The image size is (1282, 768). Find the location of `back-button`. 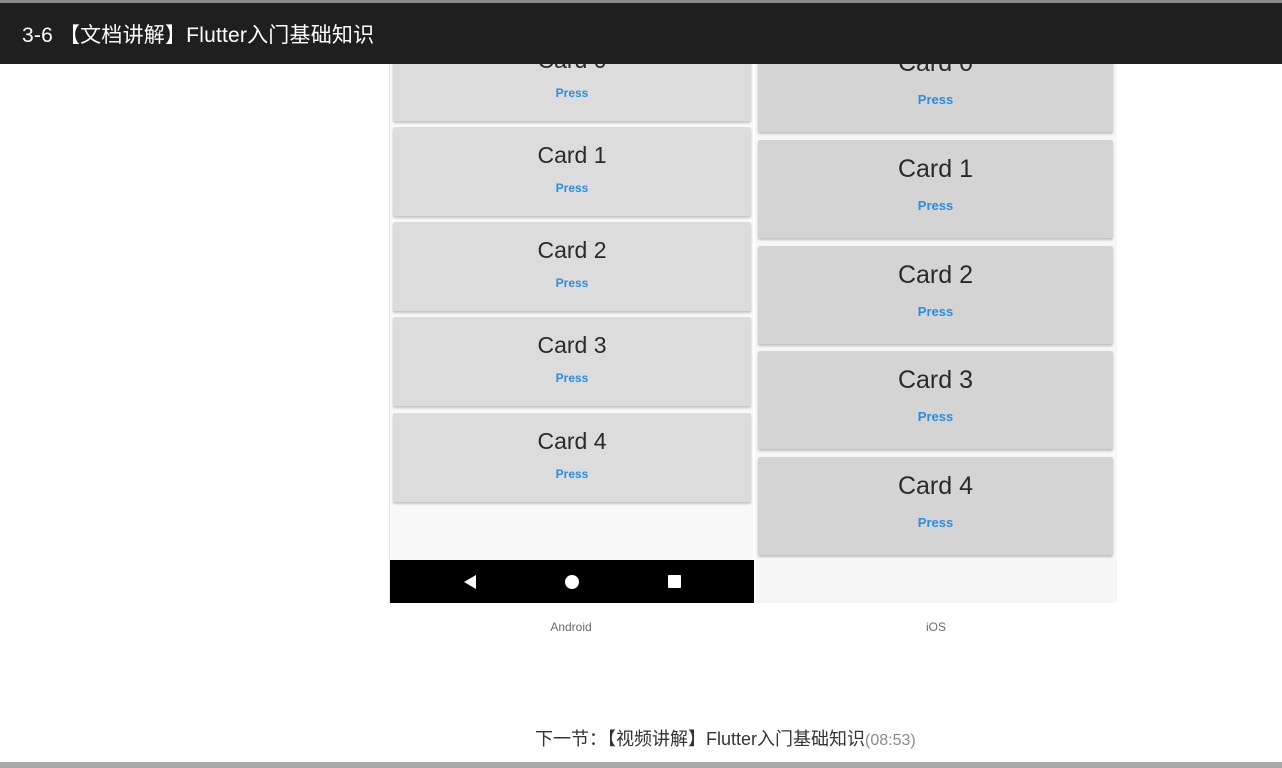

back-button is located at coordinates (470, 581).